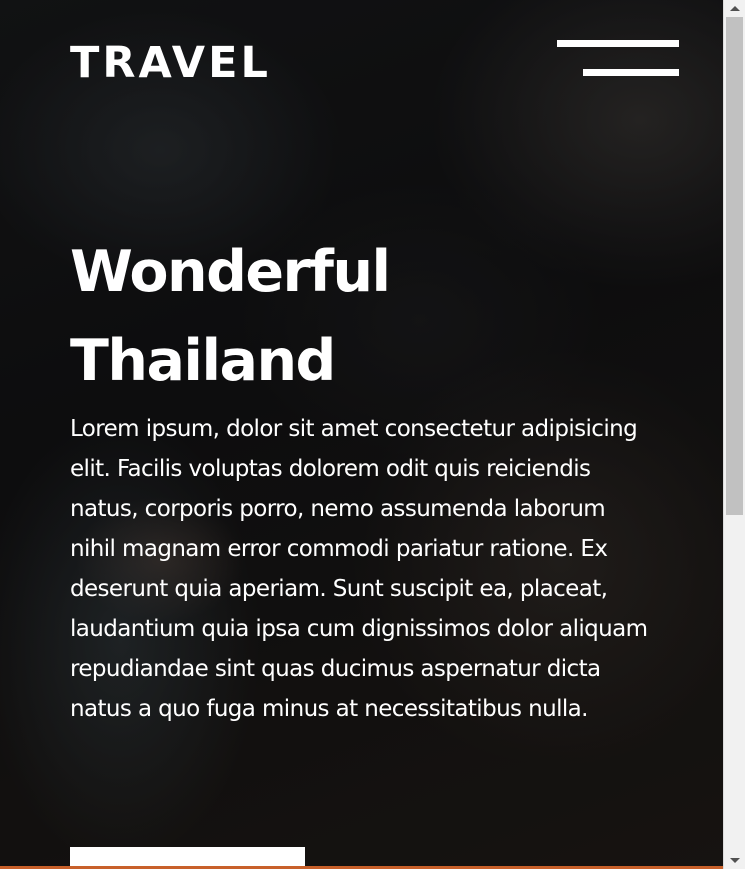 The image size is (745, 869). What do you see at coordinates (734, 860) in the screenshot?
I see `scroll-down-arrow-icon` at bounding box center [734, 860].